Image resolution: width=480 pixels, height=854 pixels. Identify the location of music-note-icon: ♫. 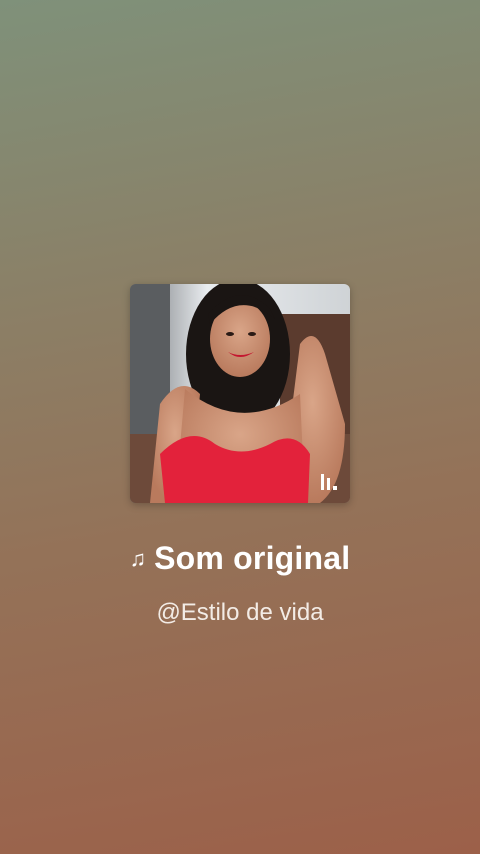
(138, 558).